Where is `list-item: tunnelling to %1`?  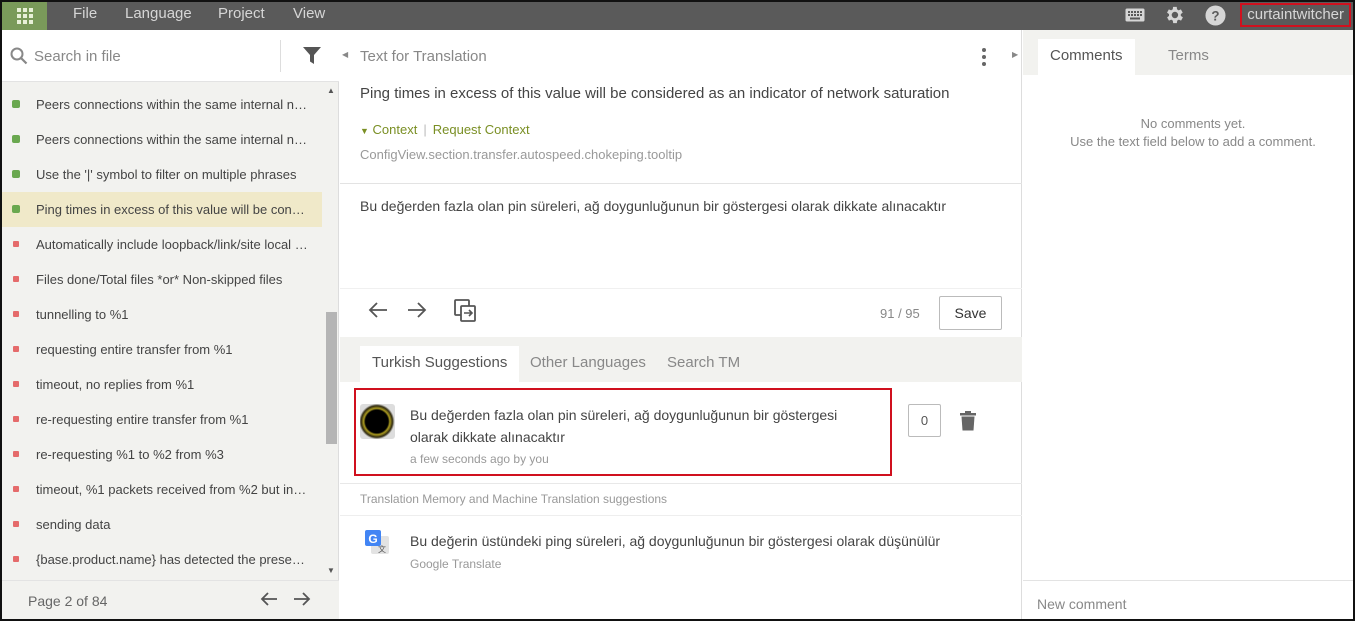
list-item: tunnelling to %1 is located at coordinates (162, 314).